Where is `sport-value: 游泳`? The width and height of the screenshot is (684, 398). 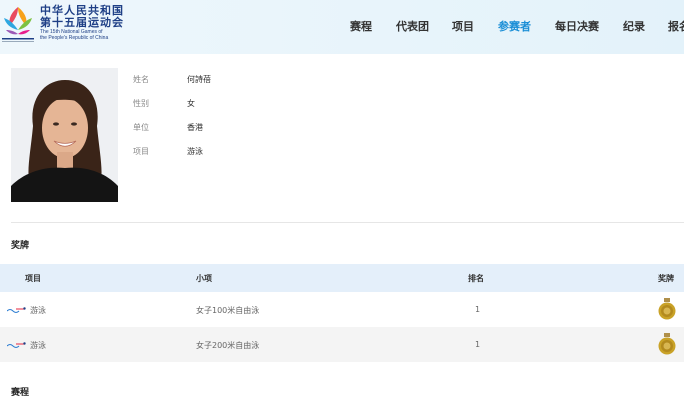
sport-value: 游泳 is located at coordinates (195, 151).